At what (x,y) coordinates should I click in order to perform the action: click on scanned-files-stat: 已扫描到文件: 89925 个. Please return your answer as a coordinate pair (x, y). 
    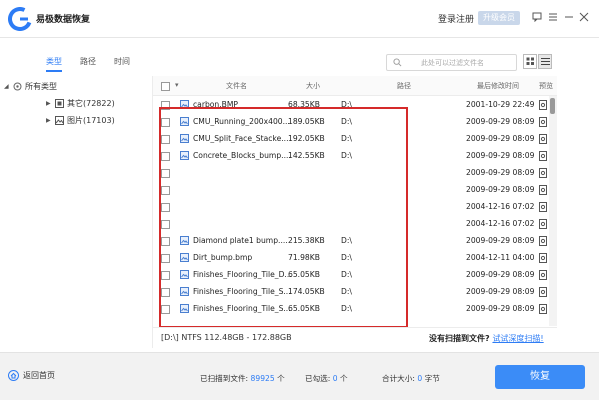
    Looking at the image, I should click on (242, 378).